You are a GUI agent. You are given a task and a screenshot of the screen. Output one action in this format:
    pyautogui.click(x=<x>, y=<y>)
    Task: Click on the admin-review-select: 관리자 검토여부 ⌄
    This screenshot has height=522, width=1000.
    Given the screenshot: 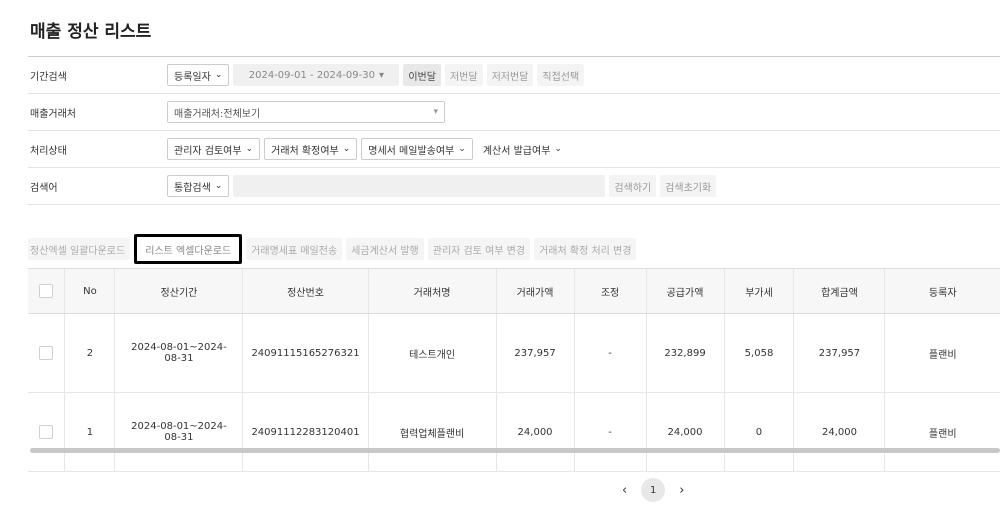 What is the action you would take?
    pyautogui.click(x=214, y=149)
    